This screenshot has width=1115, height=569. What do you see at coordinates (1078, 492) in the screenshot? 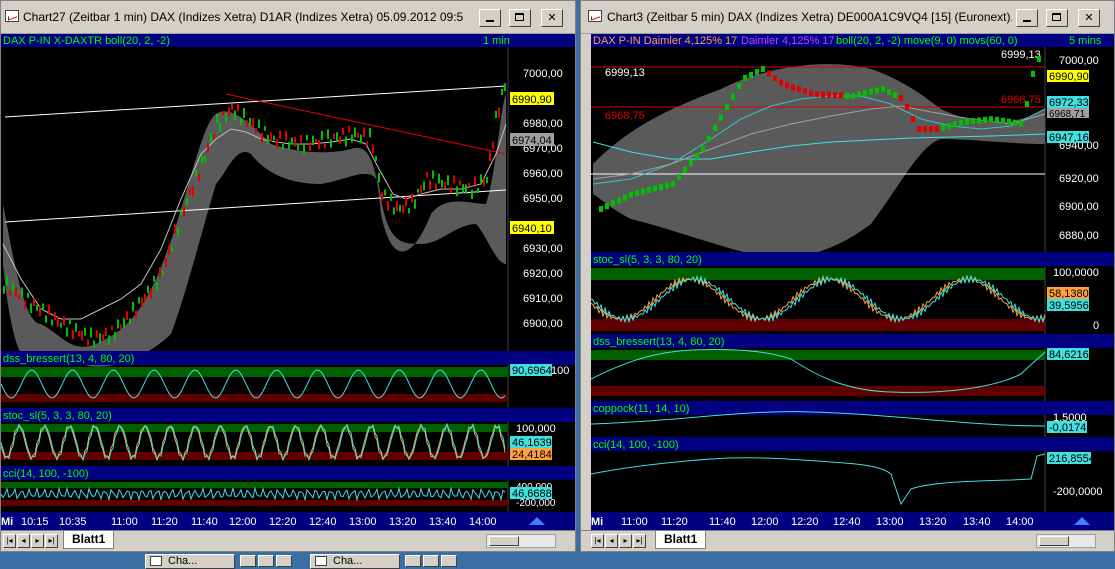
I see `cci-axis: -200,0000` at bounding box center [1078, 492].